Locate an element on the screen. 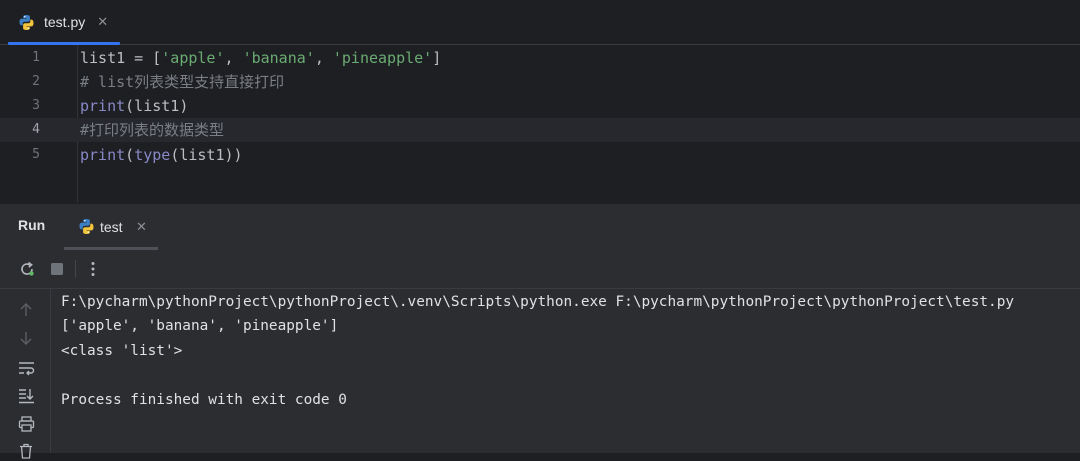  line-number: 4 is located at coordinates (36, 129).